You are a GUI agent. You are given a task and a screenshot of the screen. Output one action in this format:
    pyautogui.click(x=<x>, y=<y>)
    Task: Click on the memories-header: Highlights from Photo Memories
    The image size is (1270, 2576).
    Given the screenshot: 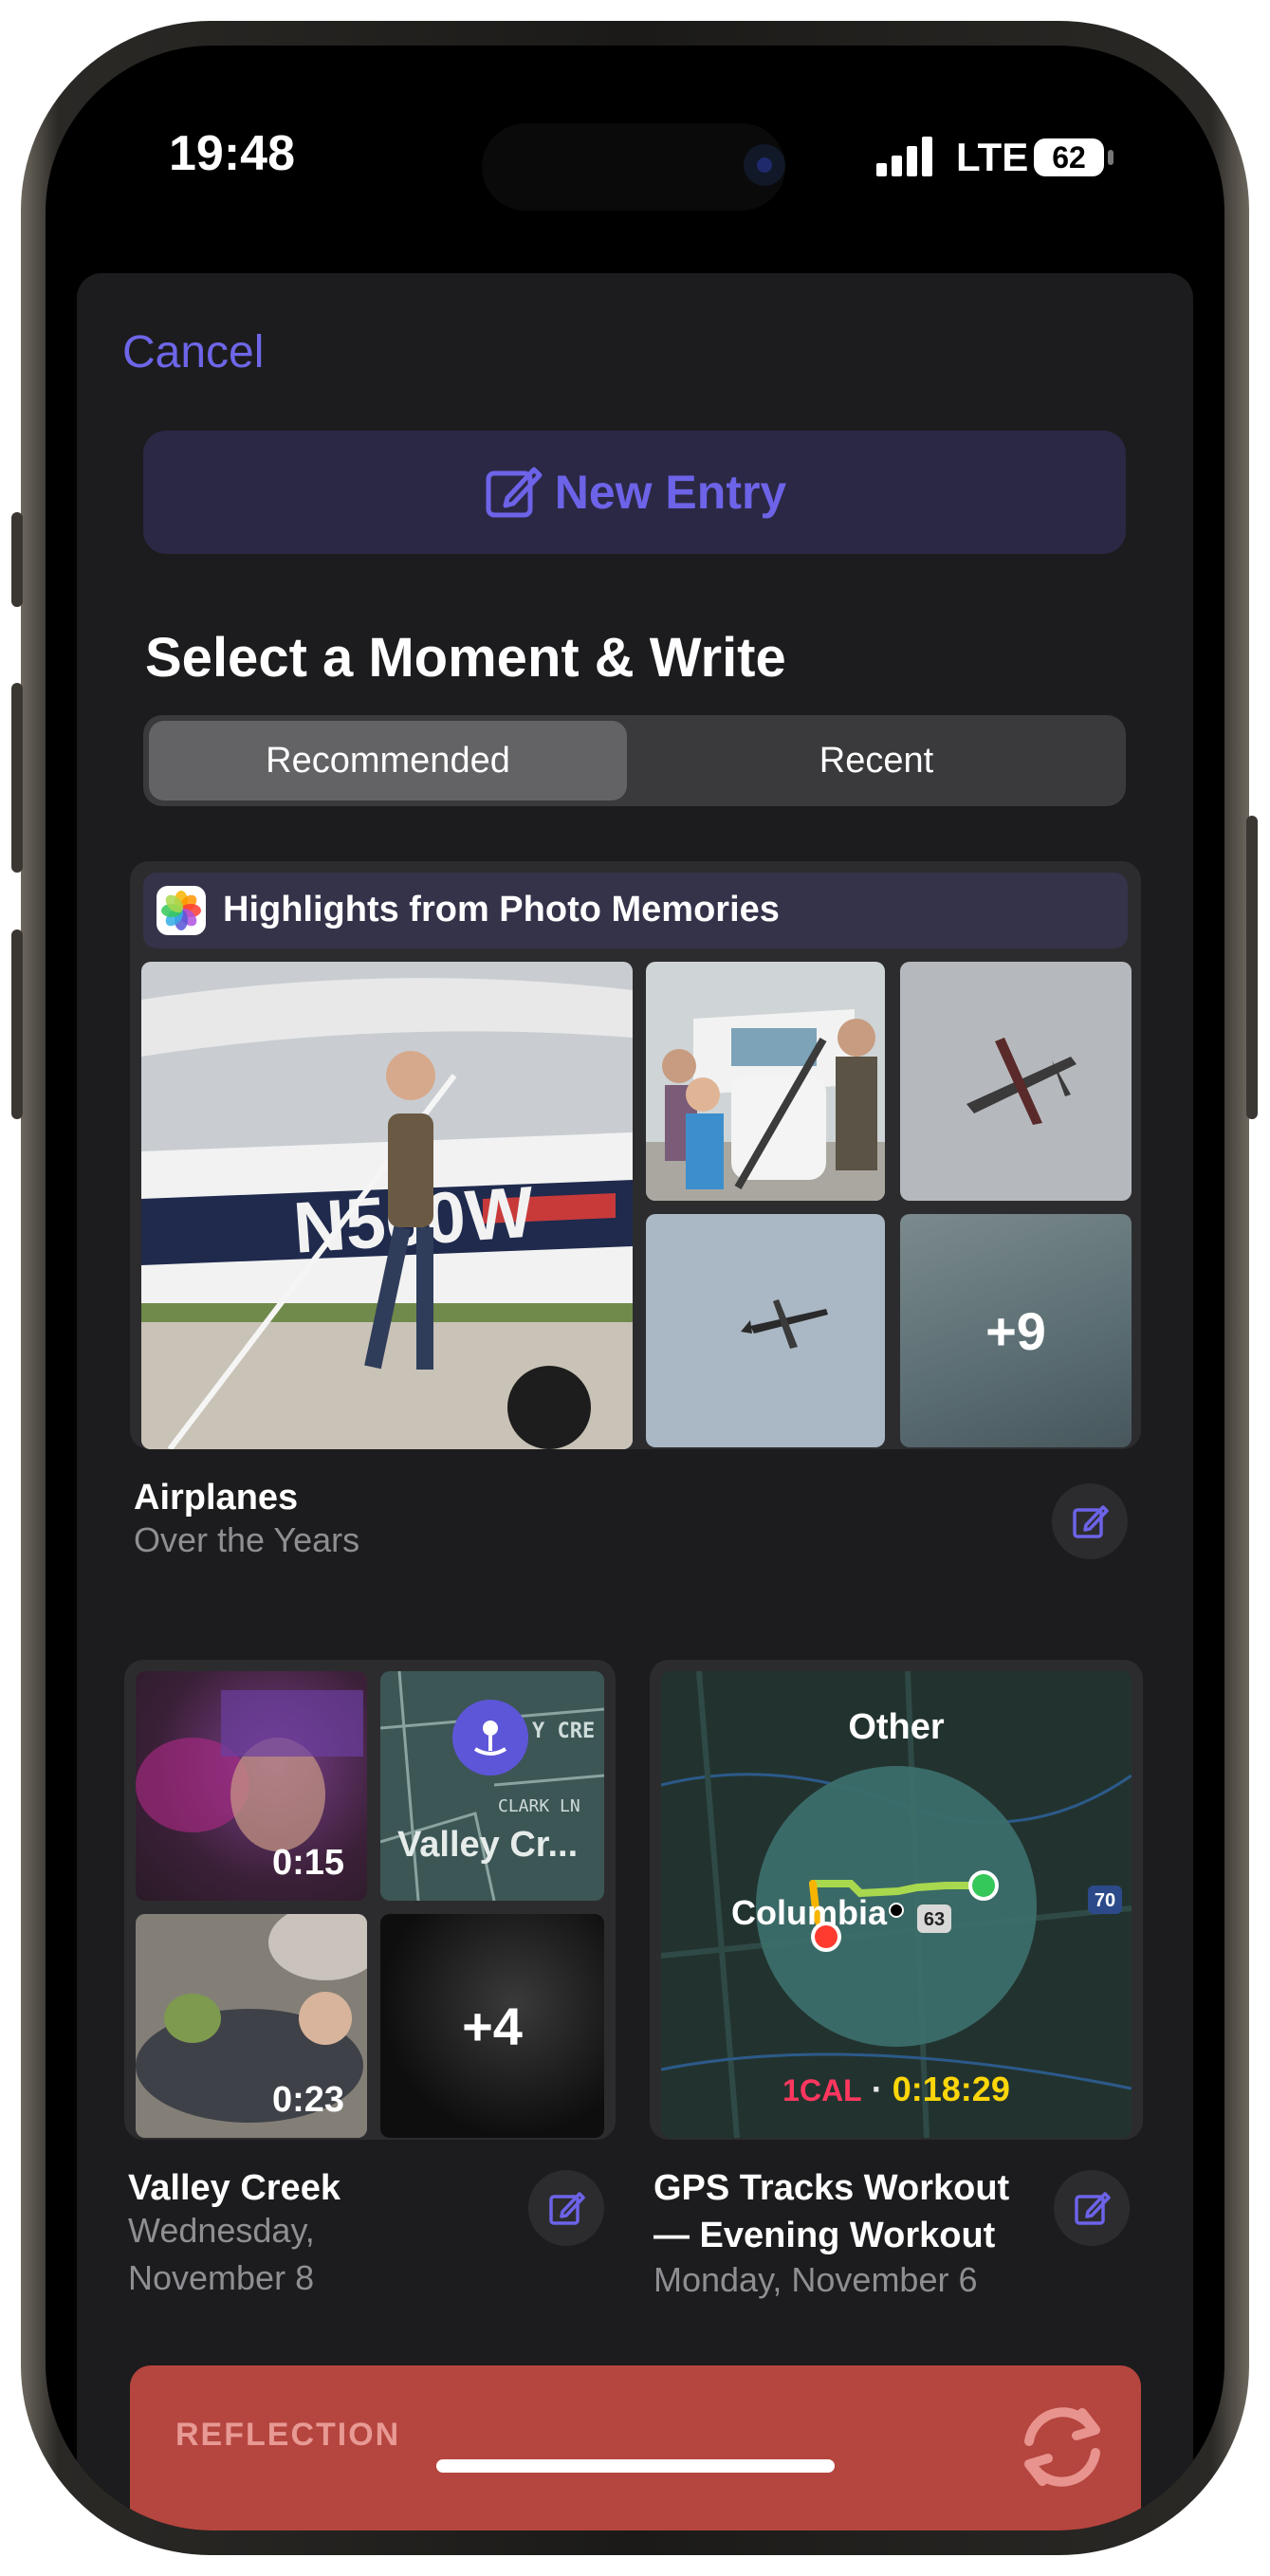 What is the action you would take?
    pyautogui.click(x=635, y=910)
    